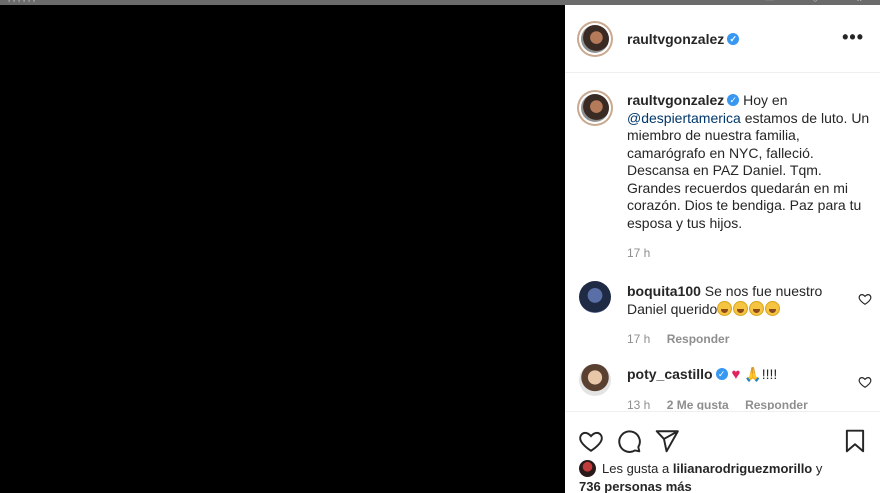  What do you see at coordinates (853, 37) in the screenshot?
I see `more-options-icon: •••` at bounding box center [853, 37].